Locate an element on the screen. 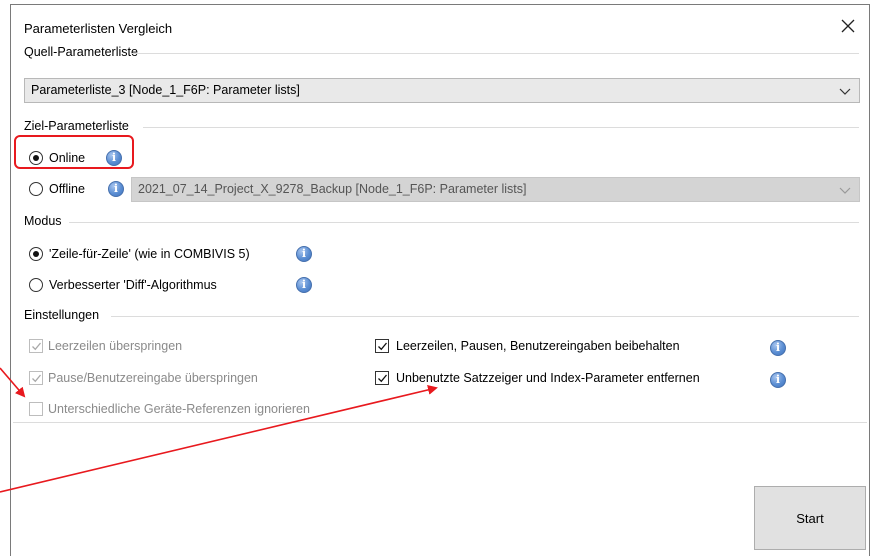  dialog-title: Parameterlisten Vergleich is located at coordinates (98, 28).